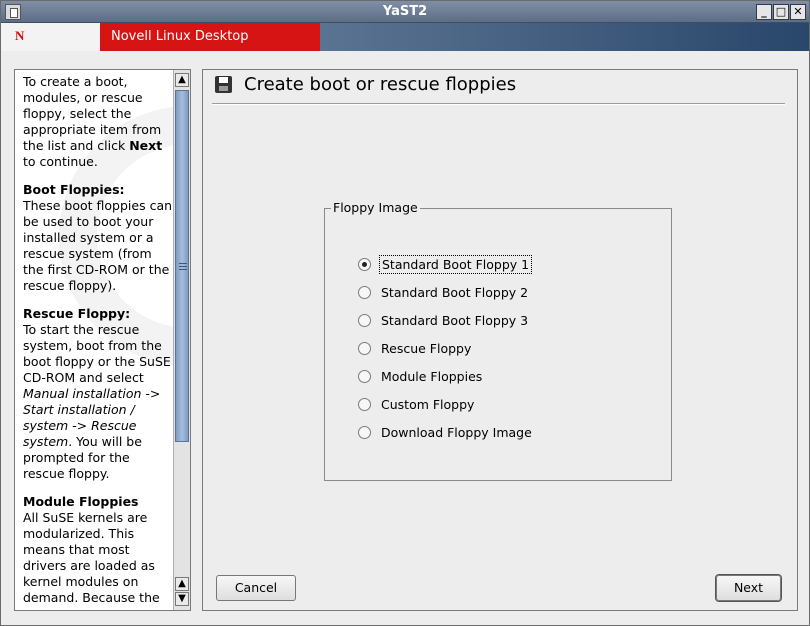 The width and height of the screenshot is (810, 626). I want to click on product-banner: N Novell Linux Desktop, so click(405, 37).